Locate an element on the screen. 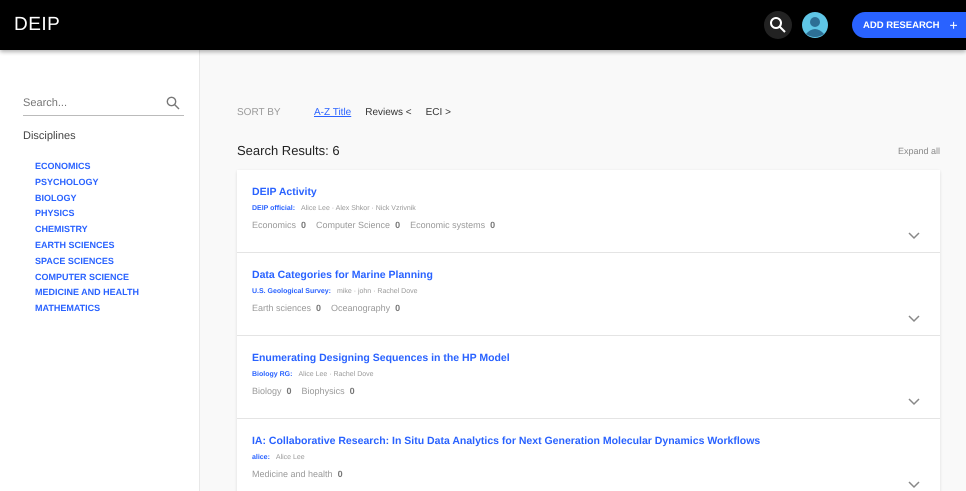 The height and width of the screenshot is (491, 966). search-button is located at coordinates (778, 25).